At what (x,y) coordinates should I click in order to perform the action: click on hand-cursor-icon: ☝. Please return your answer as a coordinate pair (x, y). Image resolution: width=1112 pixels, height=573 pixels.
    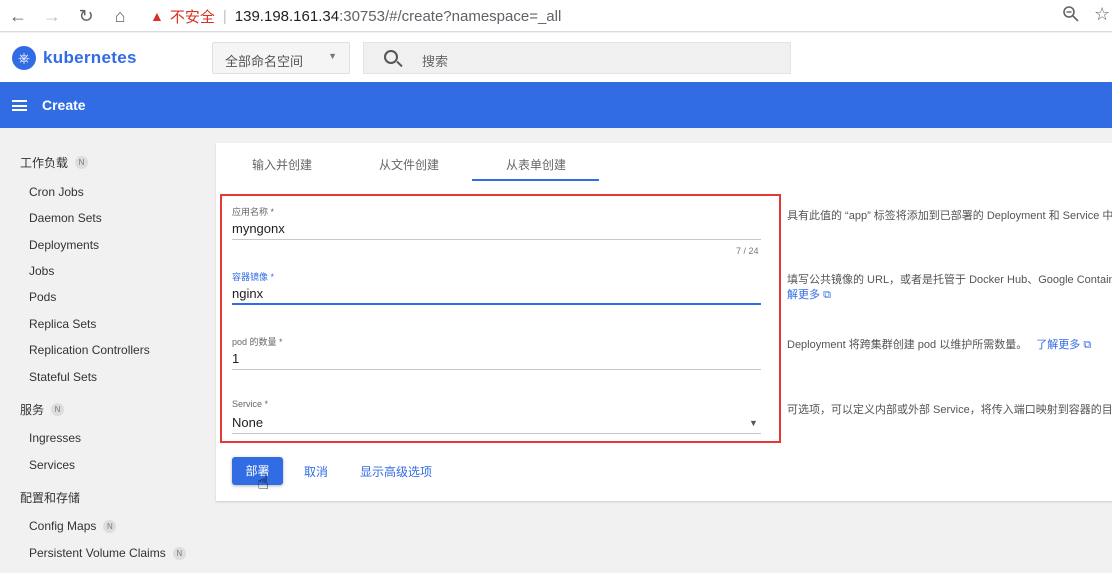
    Looking at the image, I should click on (263, 483).